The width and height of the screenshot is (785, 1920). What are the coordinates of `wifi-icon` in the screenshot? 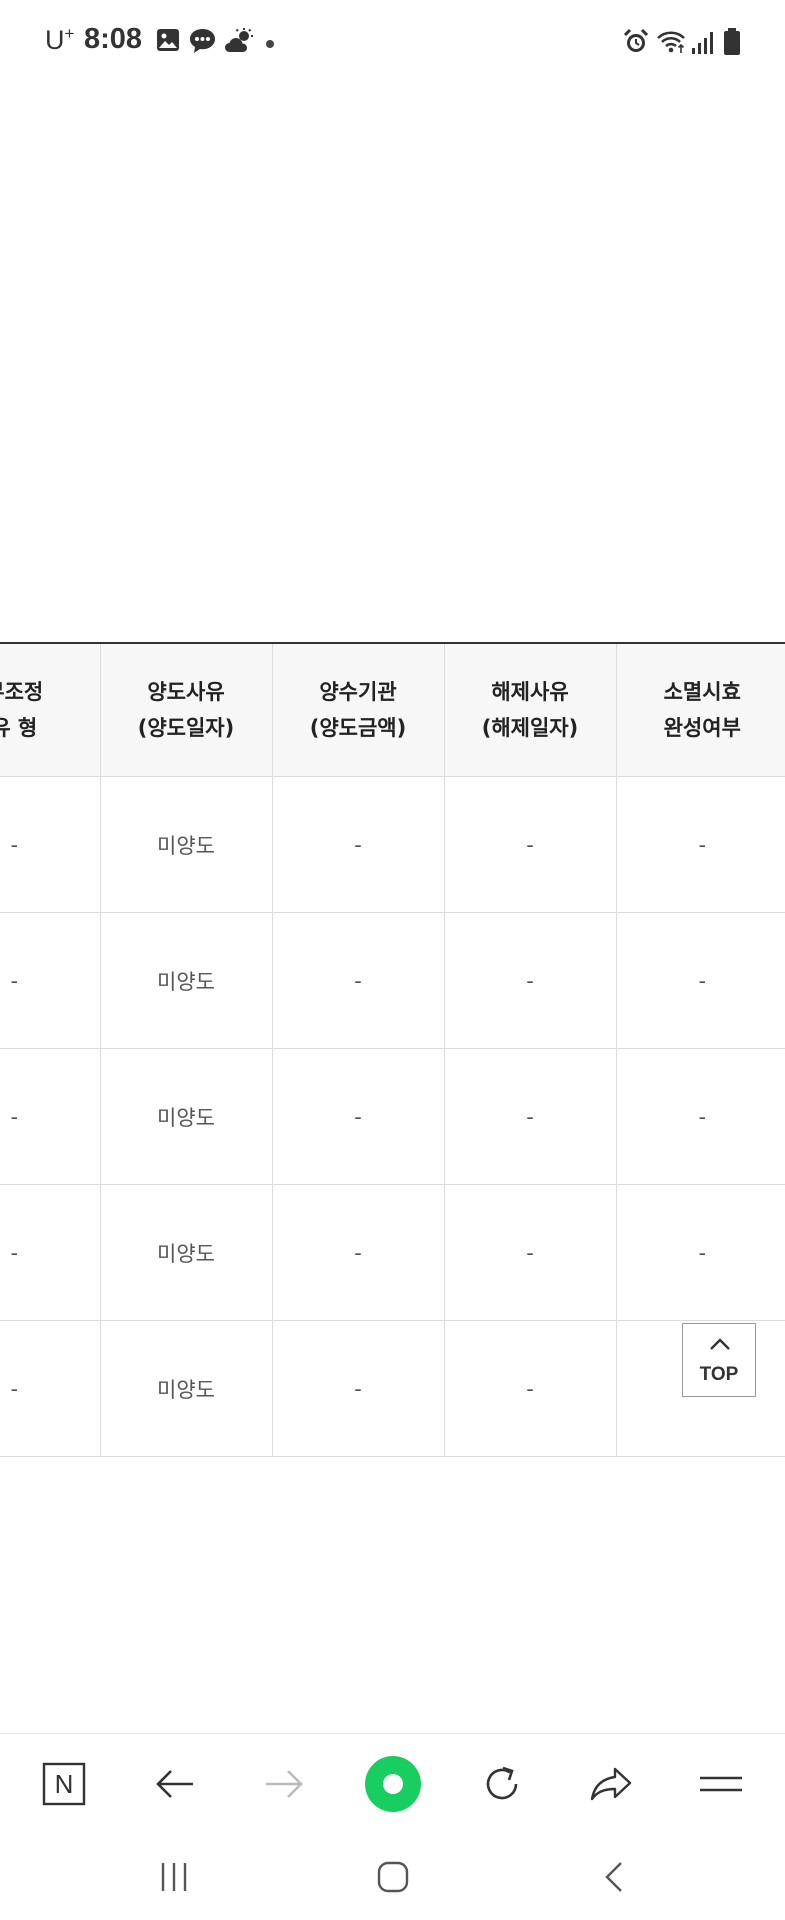 It's located at (671, 42).